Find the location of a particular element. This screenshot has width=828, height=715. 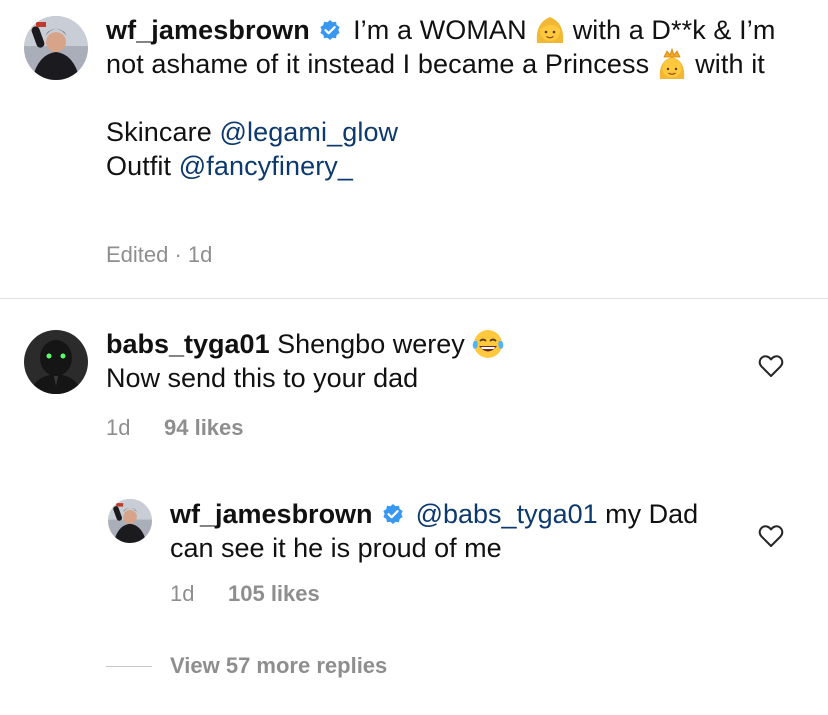

skincare-mention-link: @legami_glow is located at coordinates (308, 132).